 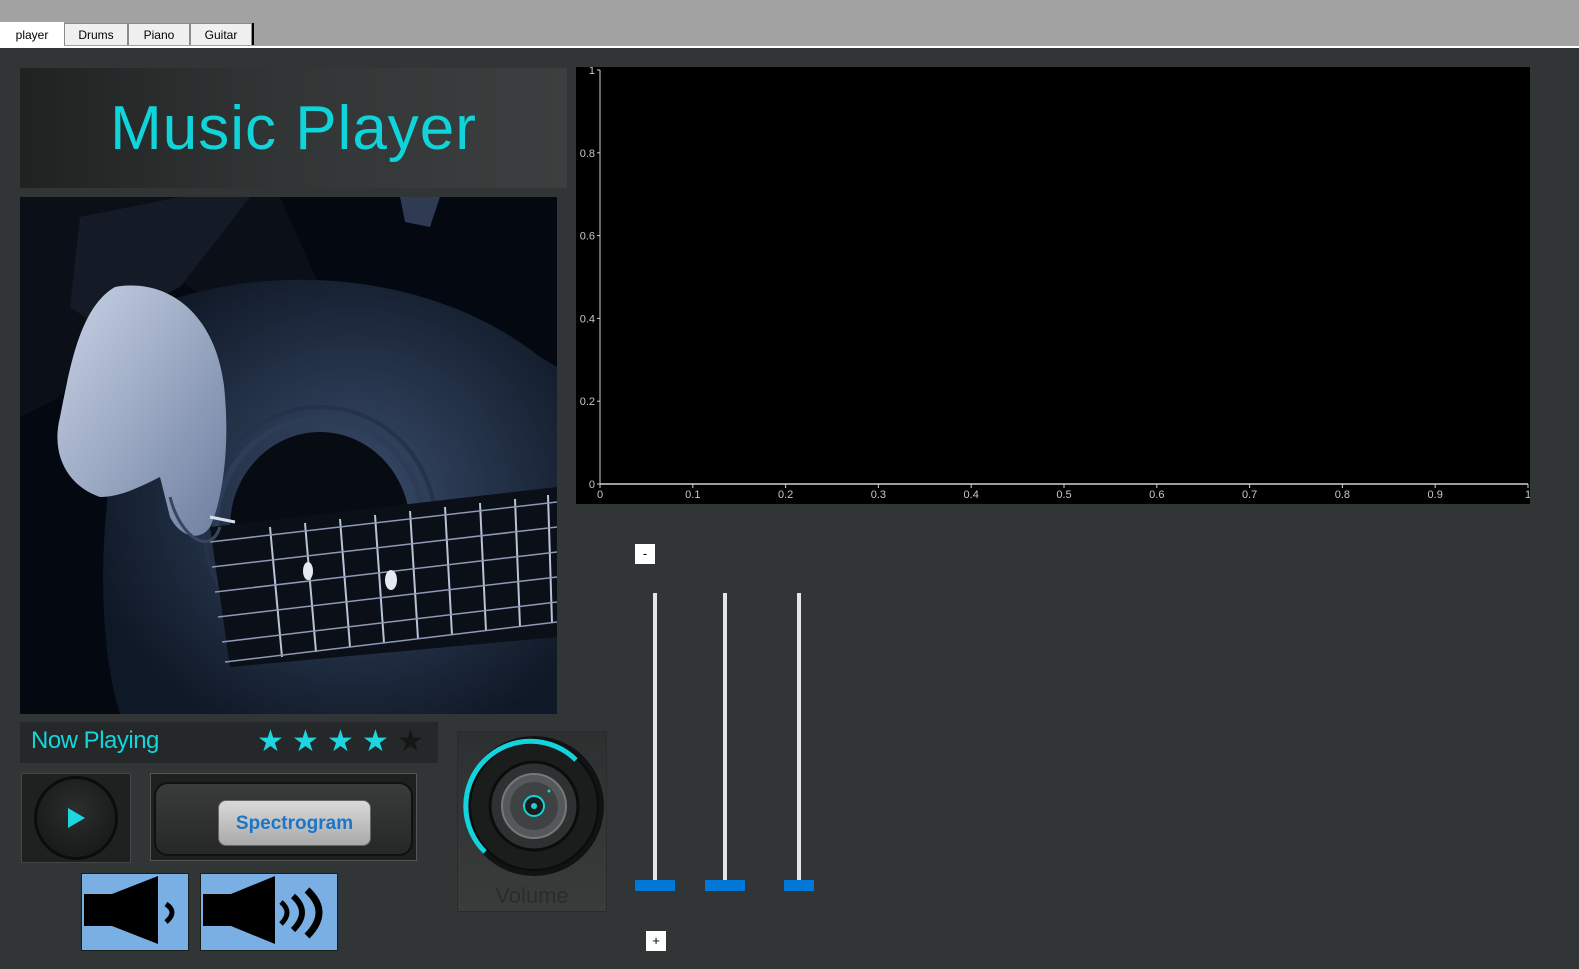 What do you see at coordinates (253, 34) in the screenshot?
I see `tab-bar-end` at bounding box center [253, 34].